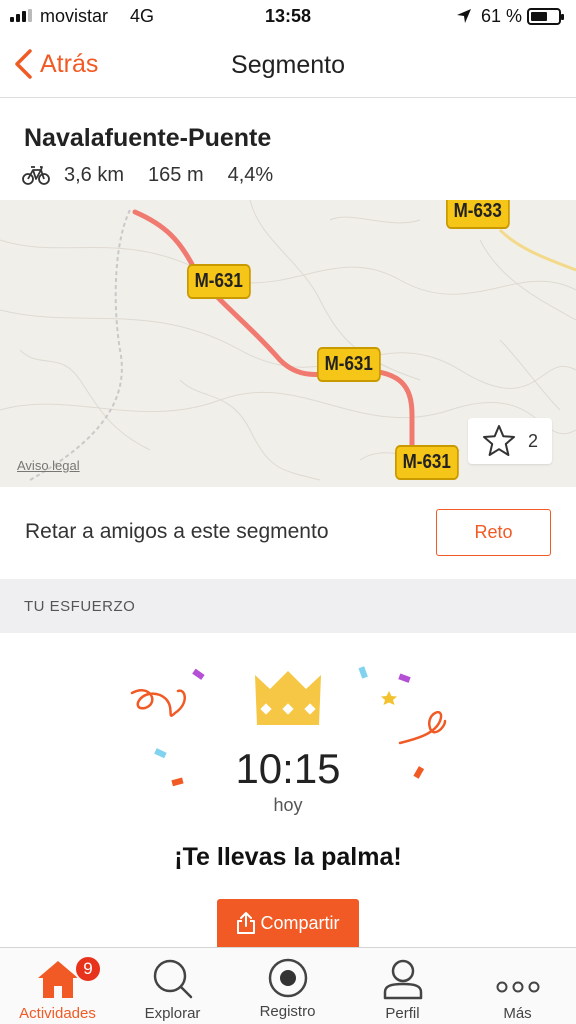  Describe the element at coordinates (288, 17) in the screenshot. I see `status-bar: movistar 4G 13:58 61 %` at that location.